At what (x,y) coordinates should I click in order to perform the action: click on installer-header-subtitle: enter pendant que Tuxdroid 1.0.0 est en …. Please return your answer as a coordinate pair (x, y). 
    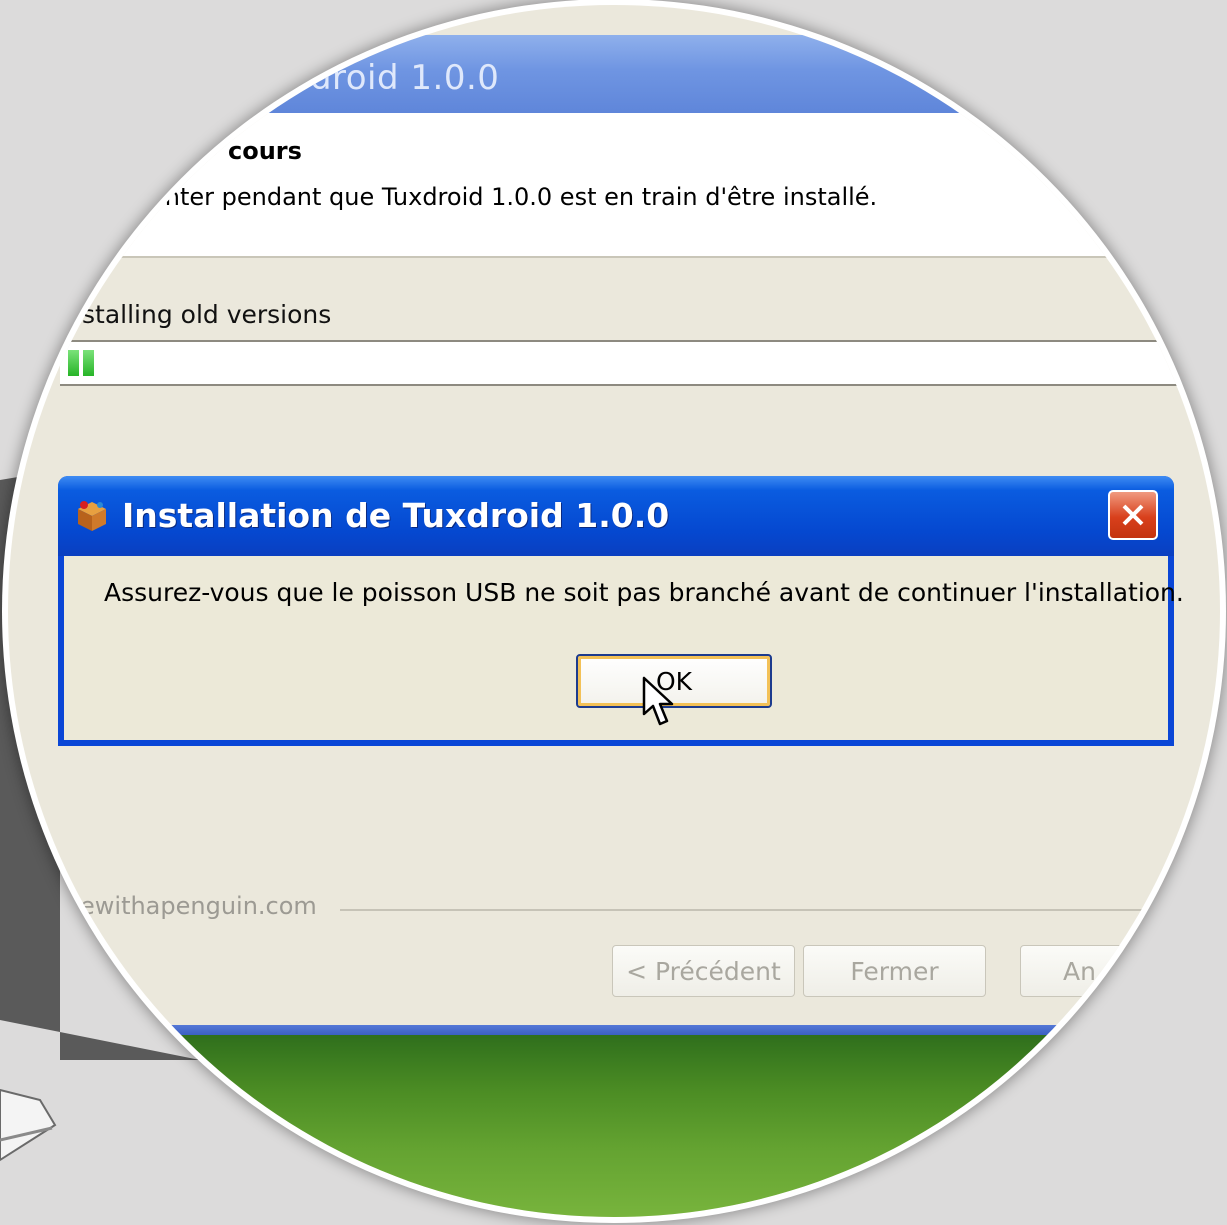
    Looking at the image, I should click on (514, 197).